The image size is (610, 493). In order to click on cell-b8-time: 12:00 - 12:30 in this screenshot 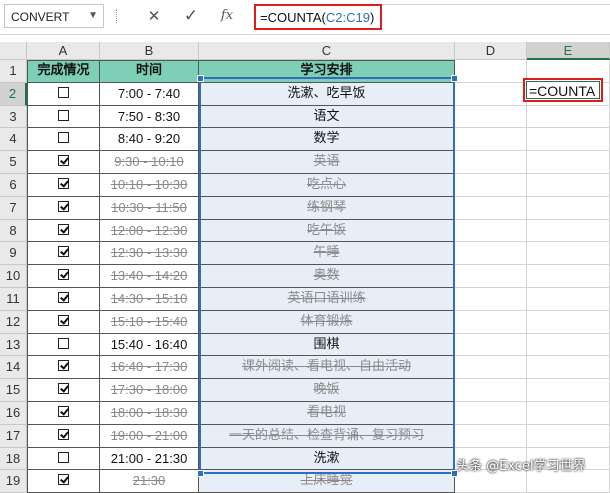, I will do `click(149, 231)`.